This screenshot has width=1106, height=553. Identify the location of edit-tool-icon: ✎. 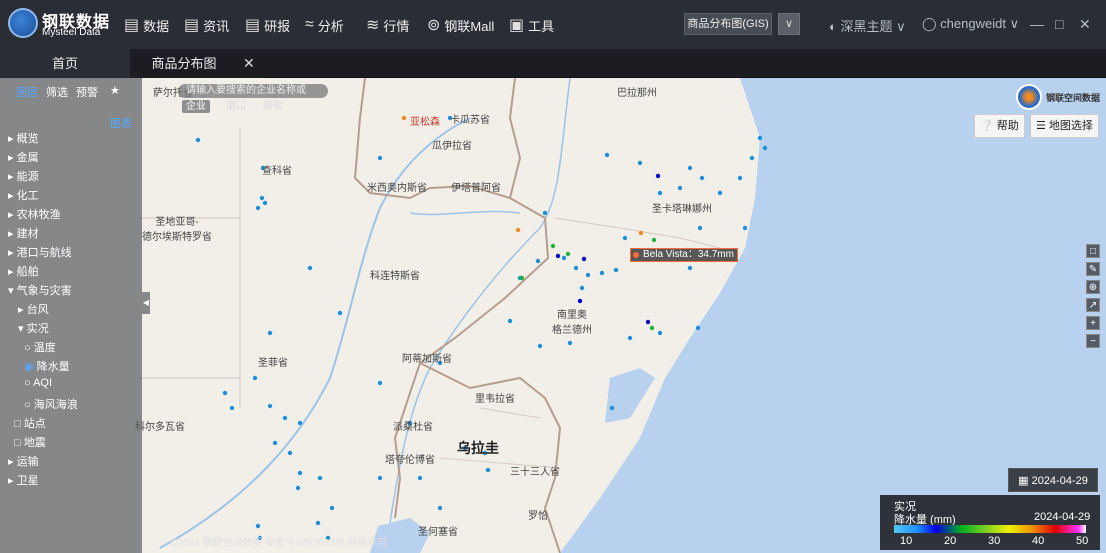
(1093, 269).